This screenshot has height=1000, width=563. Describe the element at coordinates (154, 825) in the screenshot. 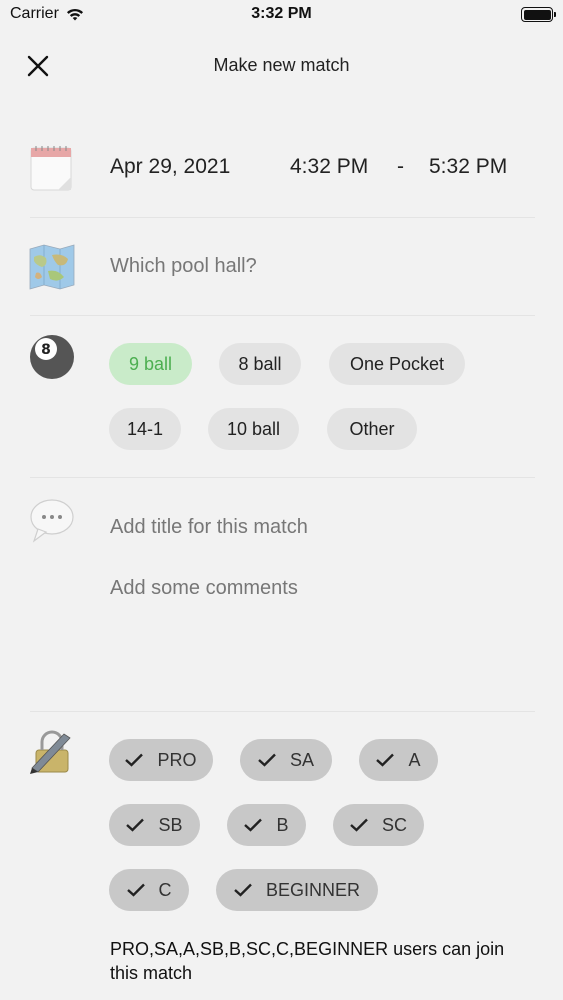

I see `level-chip-sb: SB` at that location.